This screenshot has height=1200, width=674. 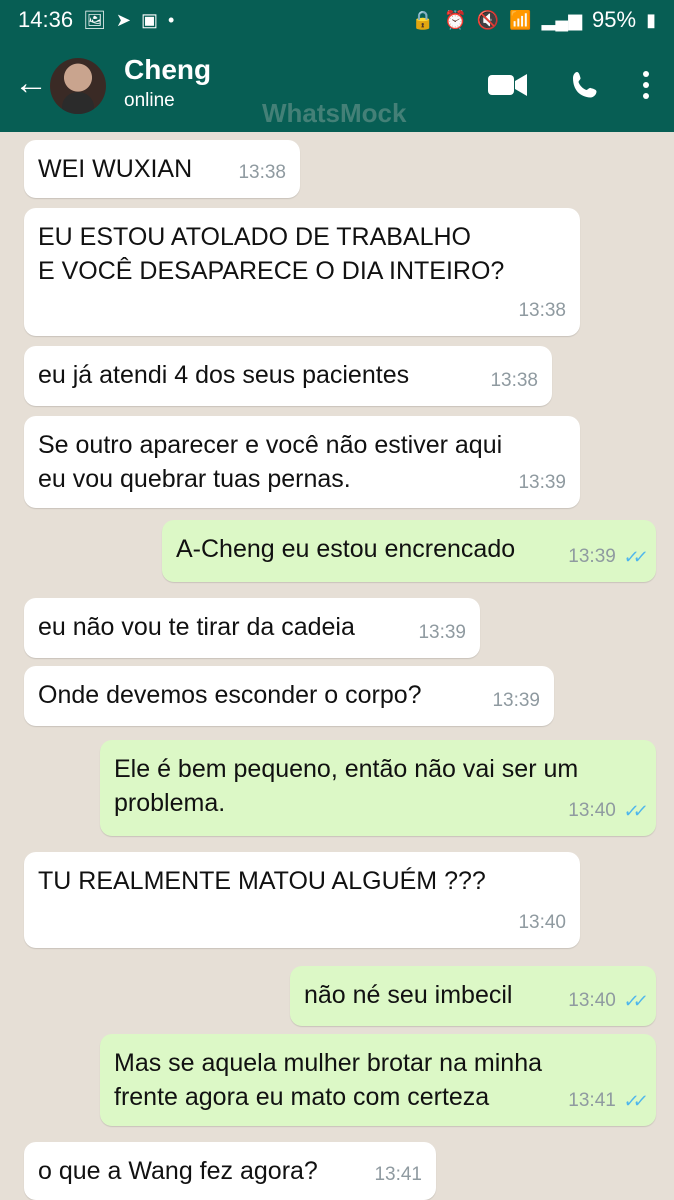 What do you see at coordinates (31, 83) in the screenshot?
I see `back-arrow-icon: ←` at bounding box center [31, 83].